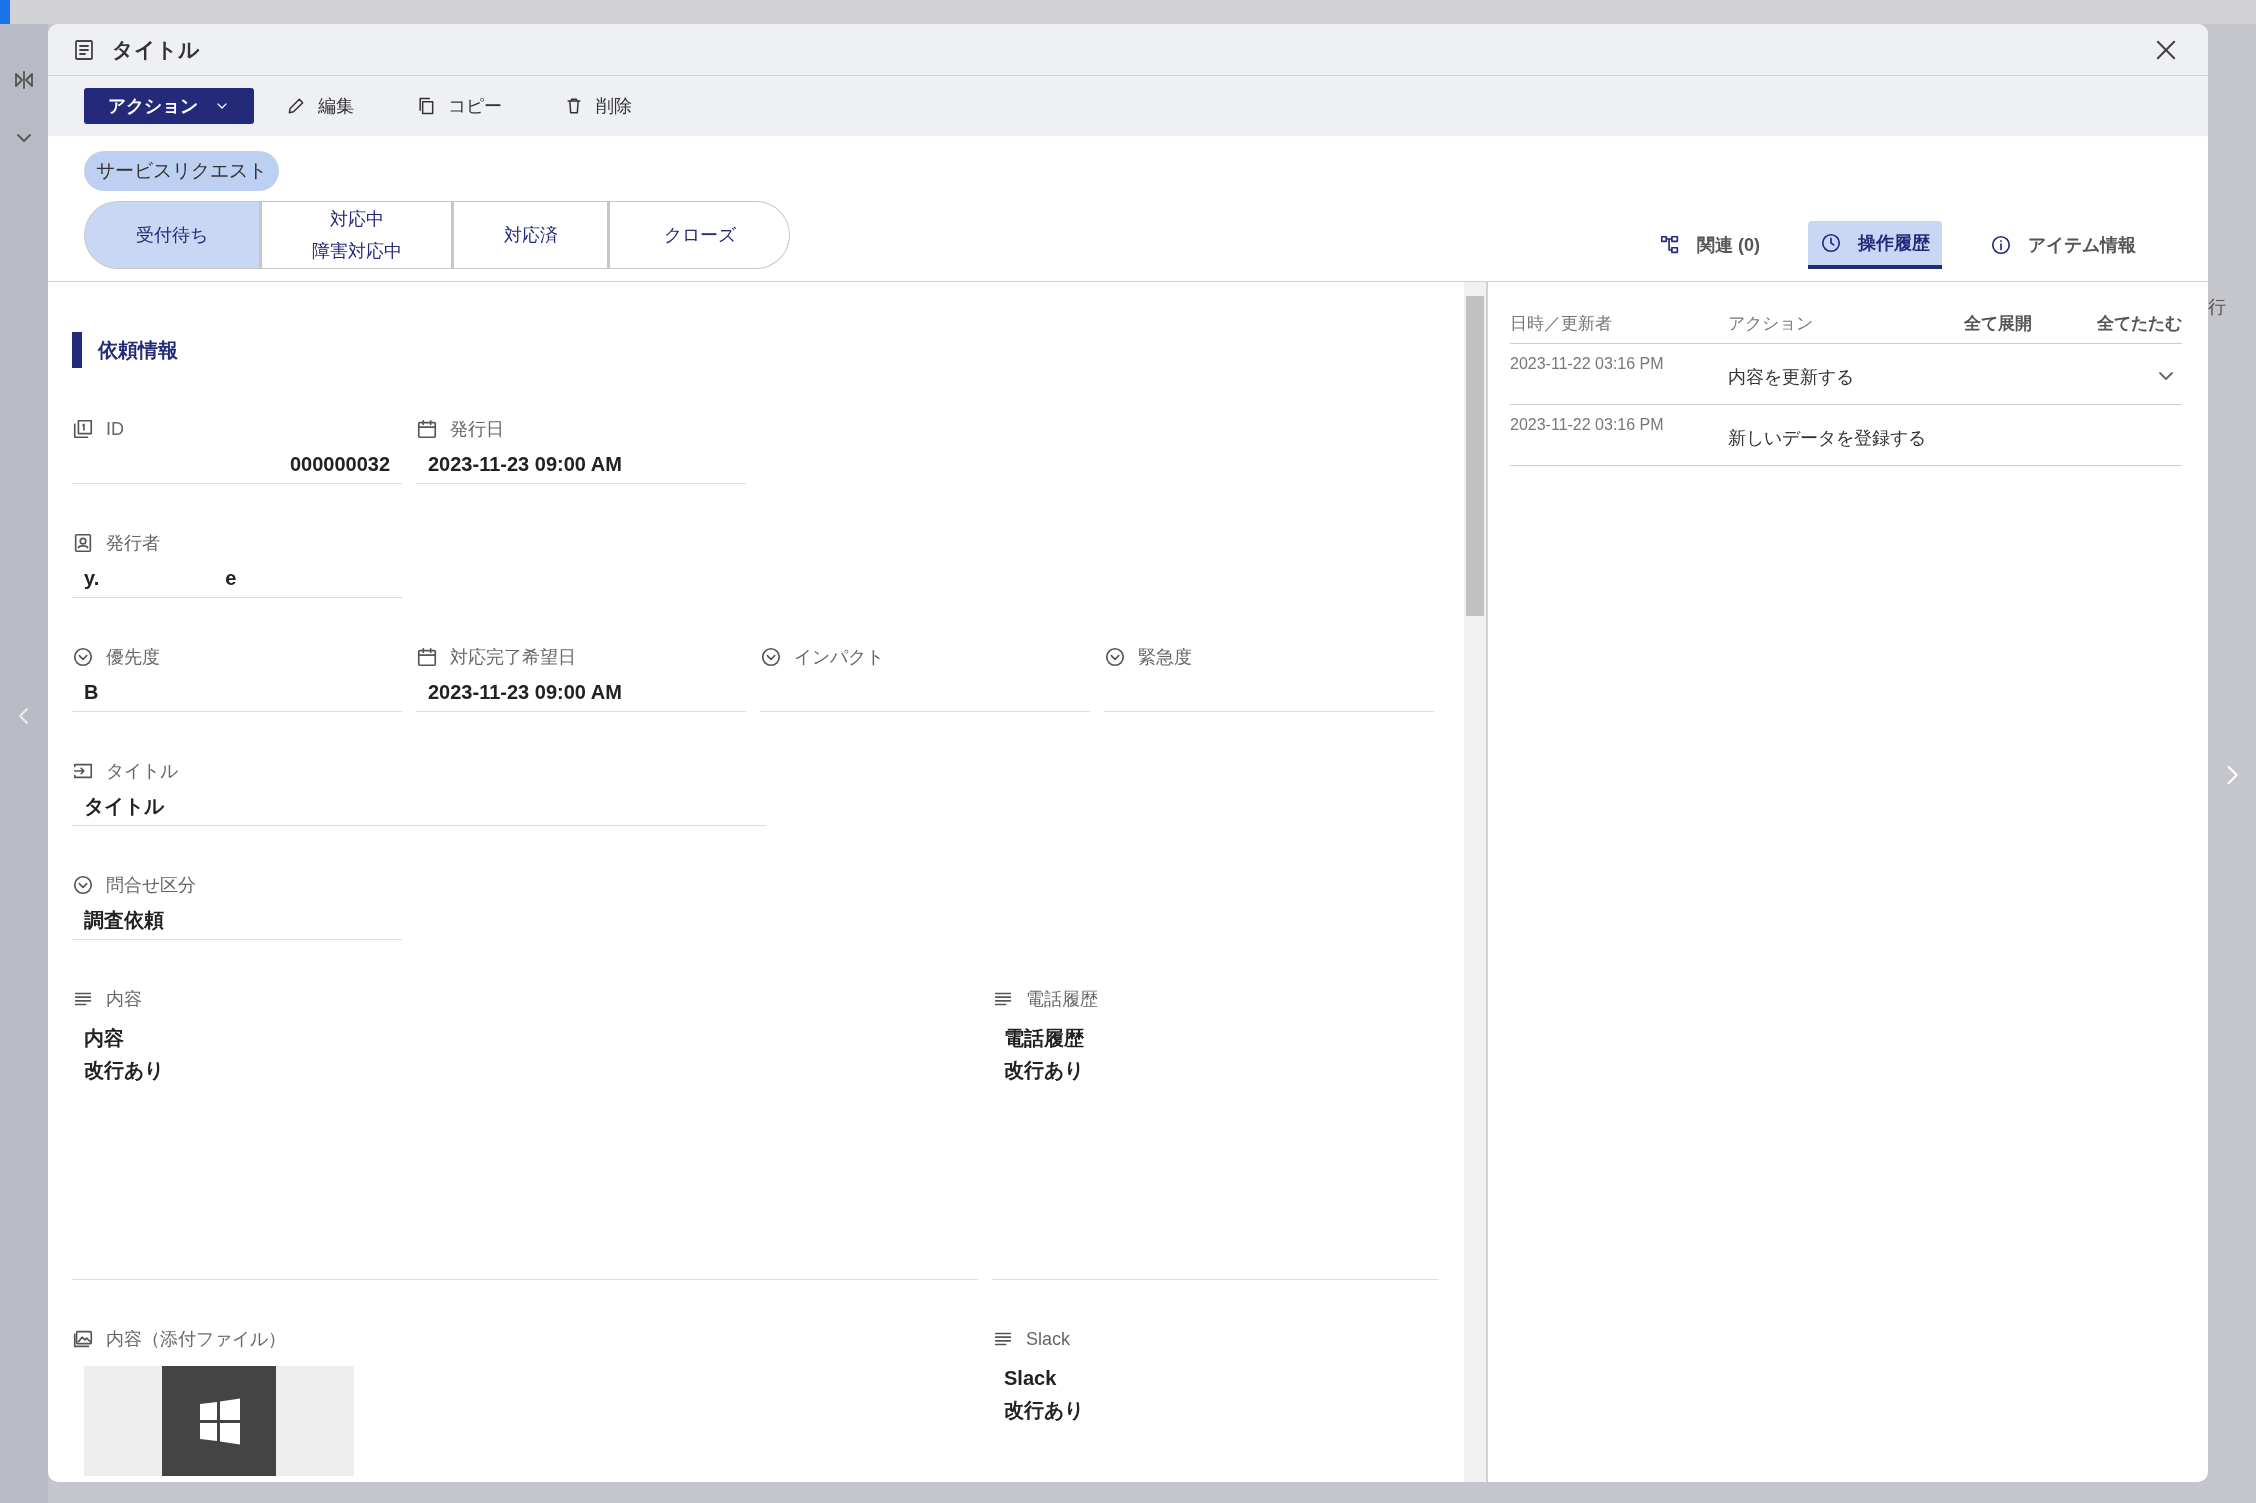 This screenshot has width=2256, height=1503. I want to click on column-header: アクション, so click(1771, 323).